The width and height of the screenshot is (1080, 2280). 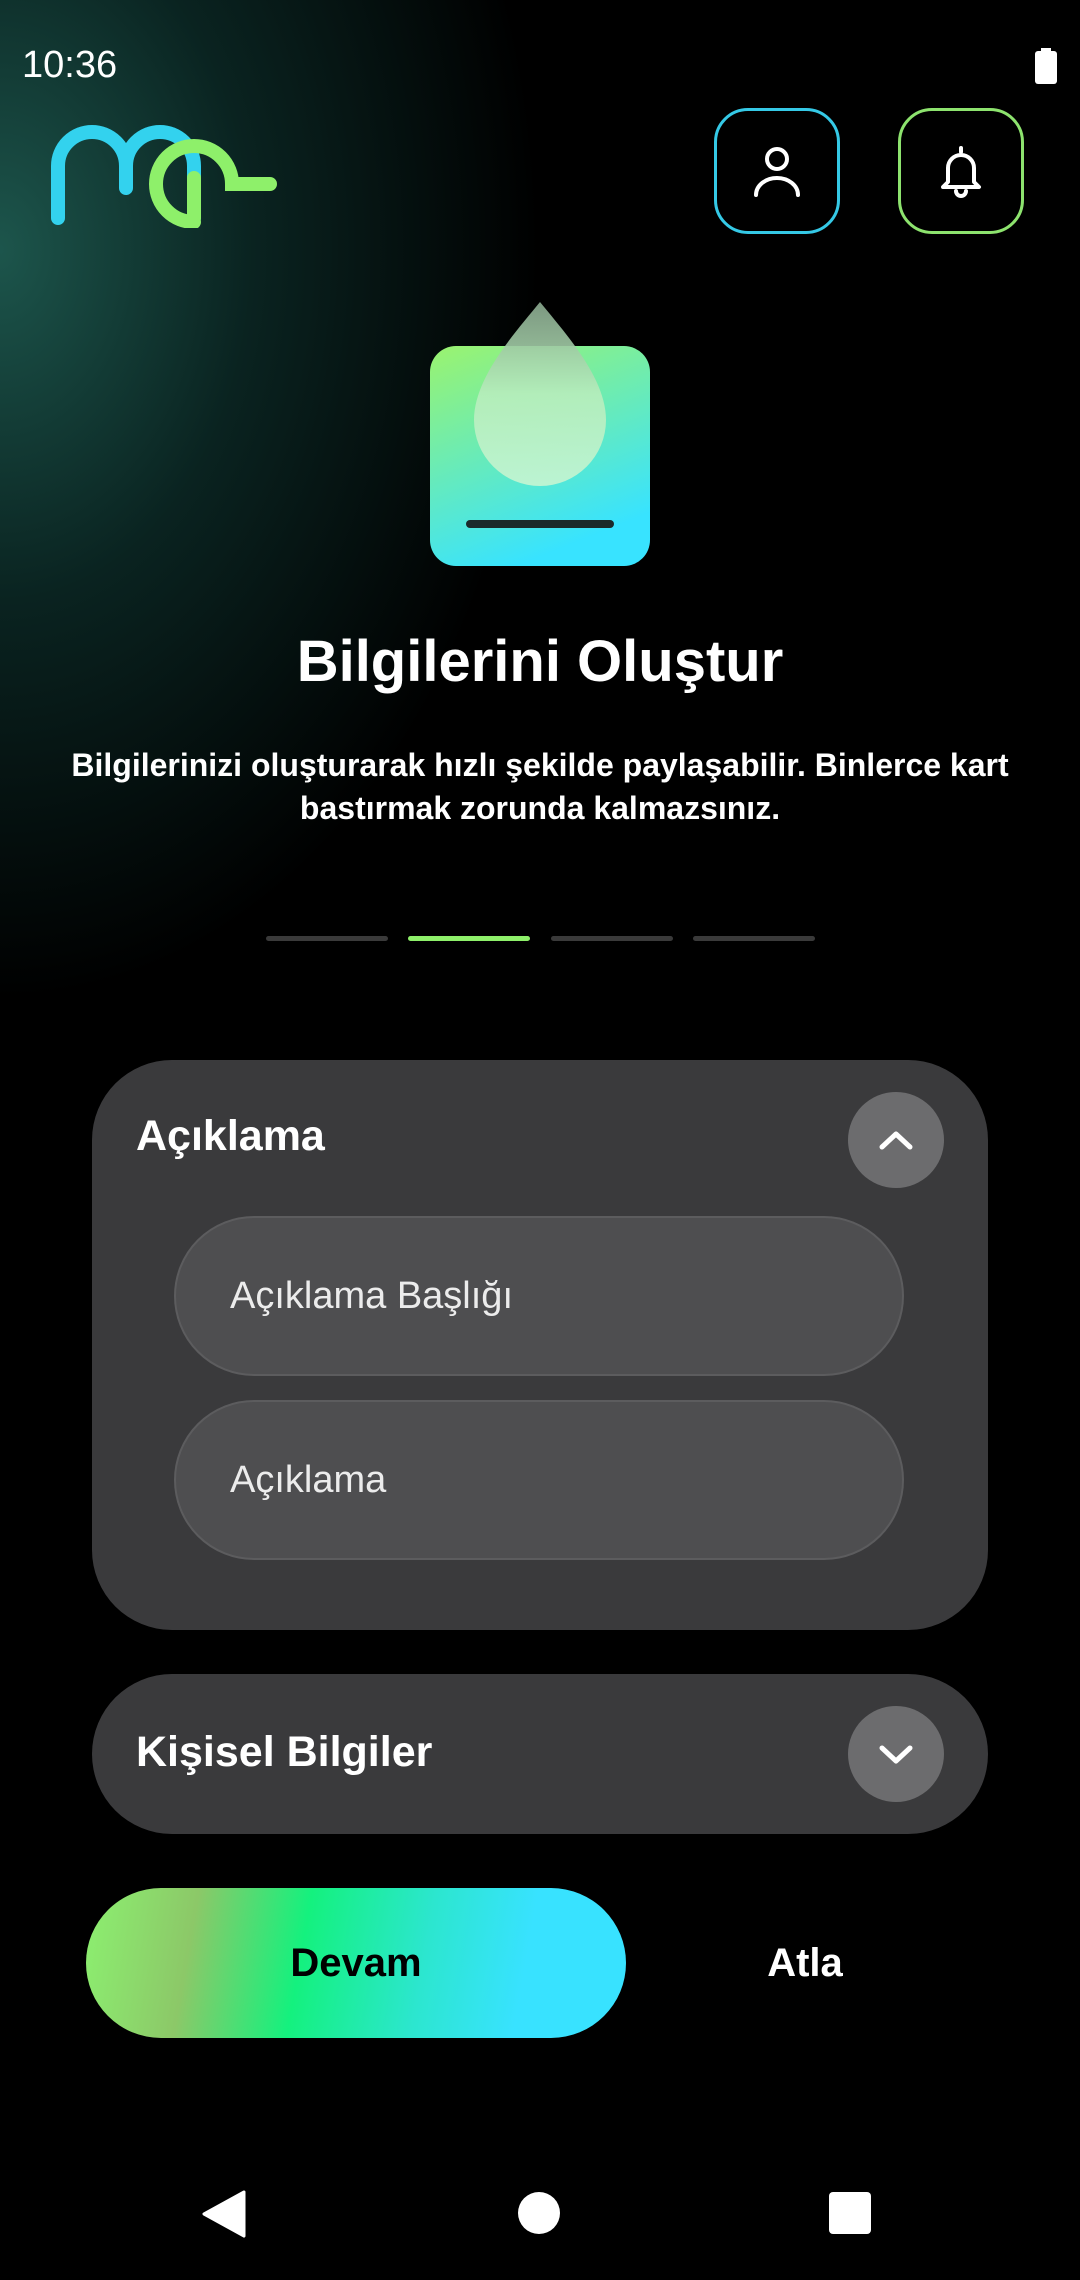 What do you see at coordinates (539, 1480) in the screenshot?
I see `description-field: Açıklama` at bounding box center [539, 1480].